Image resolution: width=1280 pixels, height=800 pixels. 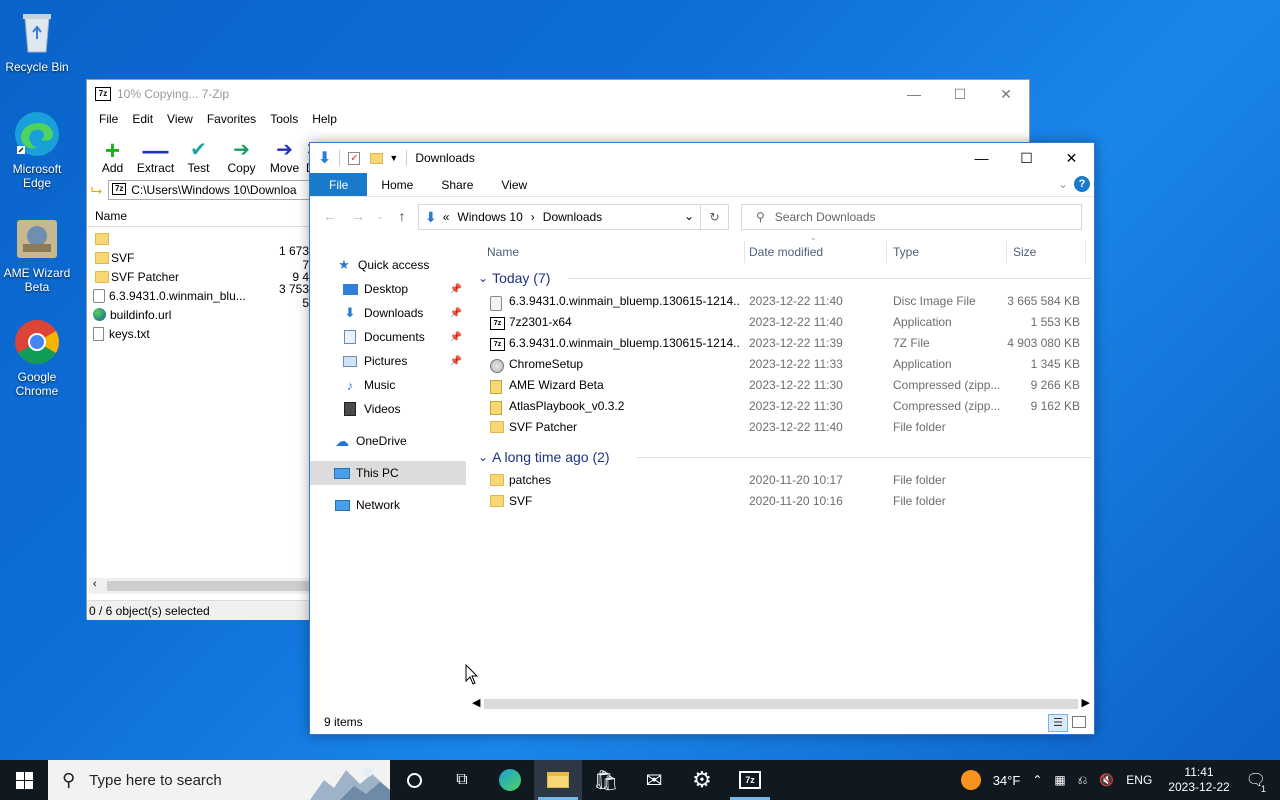 What do you see at coordinates (715, 217) in the screenshot?
I see `refresh-button: ↻` at bounding box center [715, 217].